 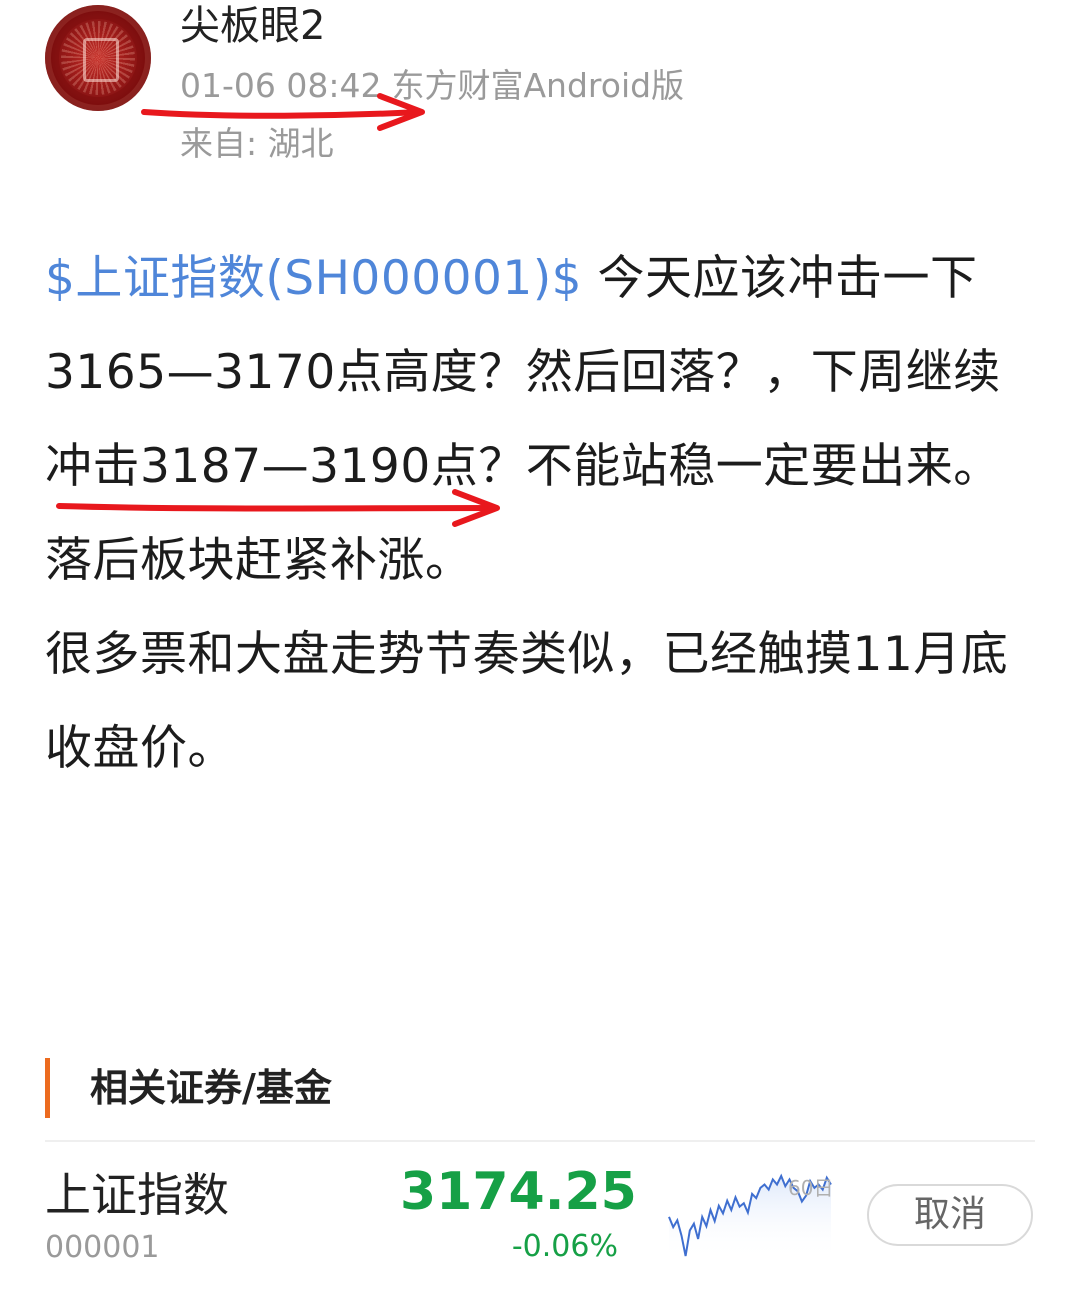 I want to click on cancel-follow-button: 取消, so click(x=950, y=1215).